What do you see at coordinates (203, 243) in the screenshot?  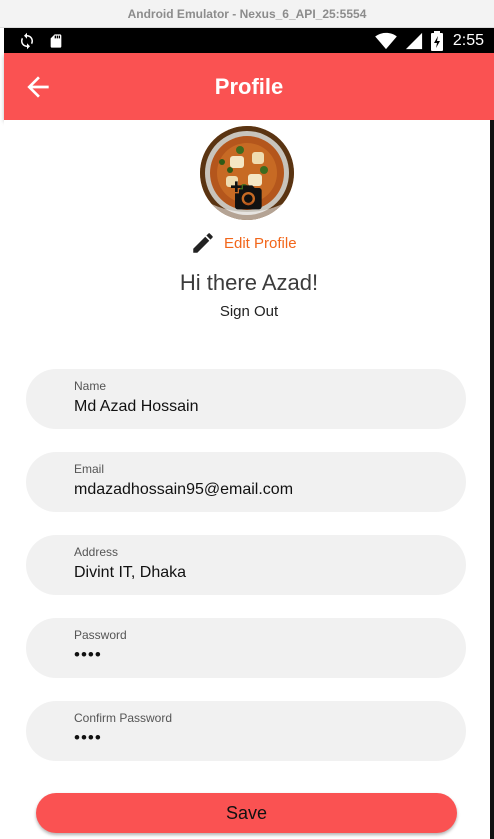 I see `pencil-icon` at bounding box center [203, 243].